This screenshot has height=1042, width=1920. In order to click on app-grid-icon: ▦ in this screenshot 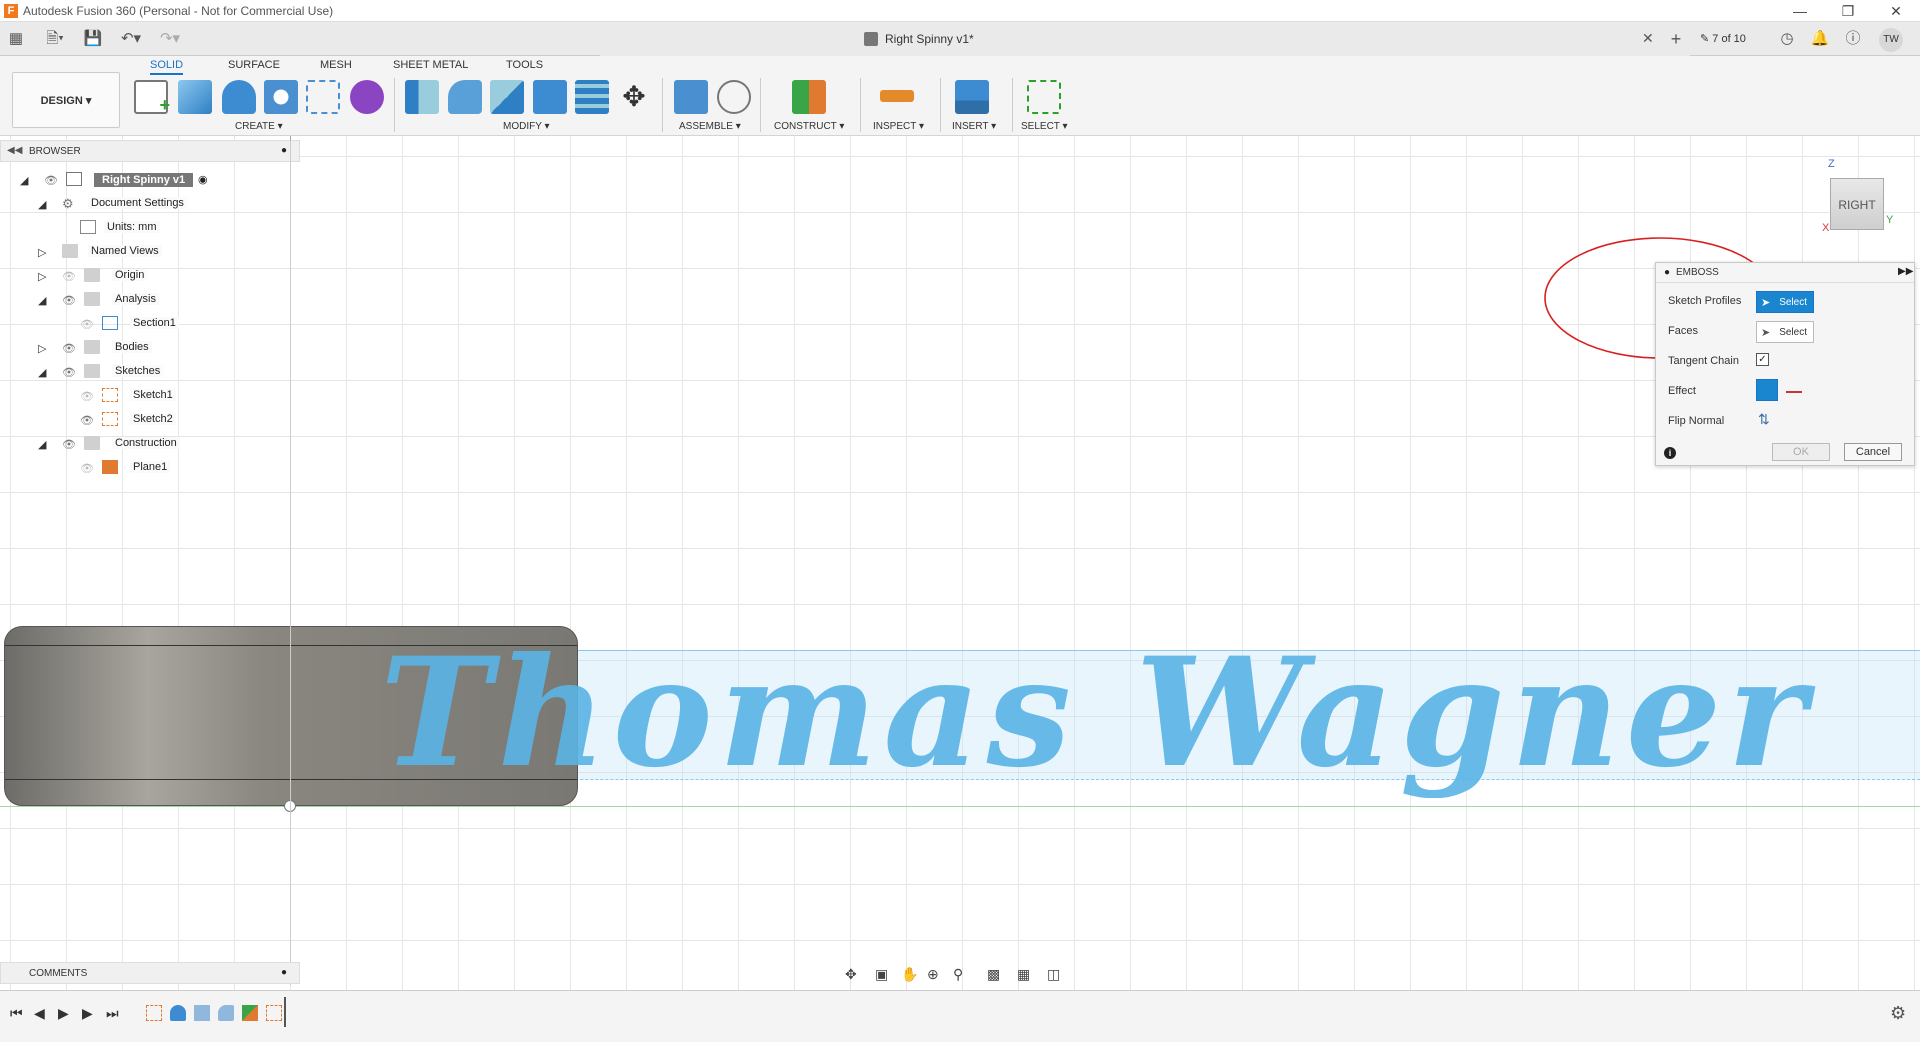, I will do `click(16, 39)`.